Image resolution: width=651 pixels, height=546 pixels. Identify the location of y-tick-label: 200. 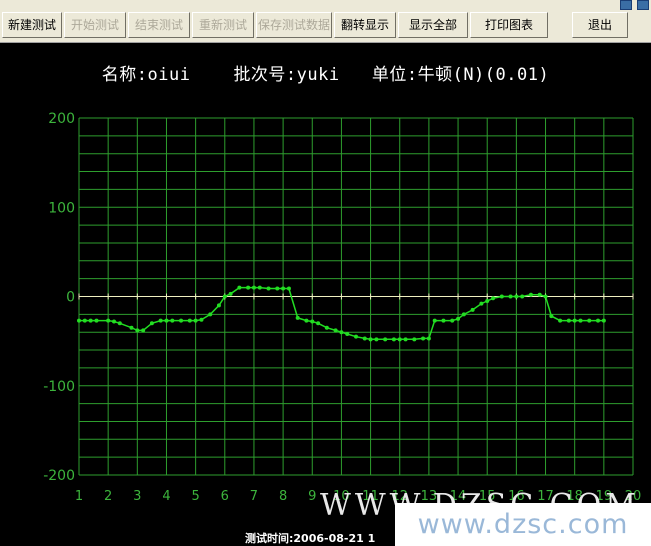
(61, 119).